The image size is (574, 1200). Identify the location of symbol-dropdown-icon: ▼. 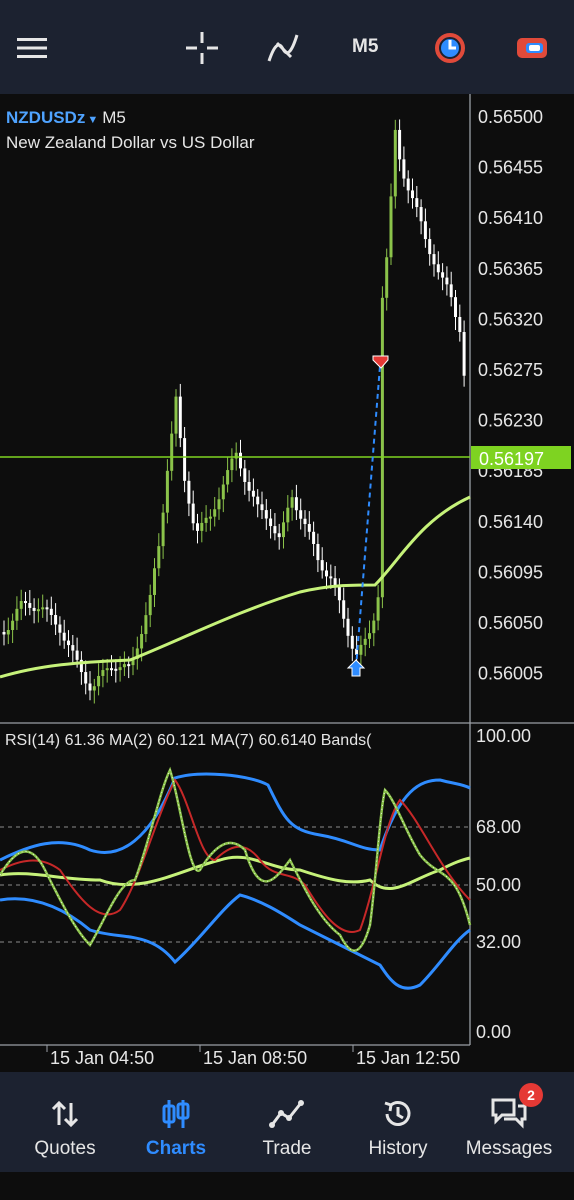
(92, 120).